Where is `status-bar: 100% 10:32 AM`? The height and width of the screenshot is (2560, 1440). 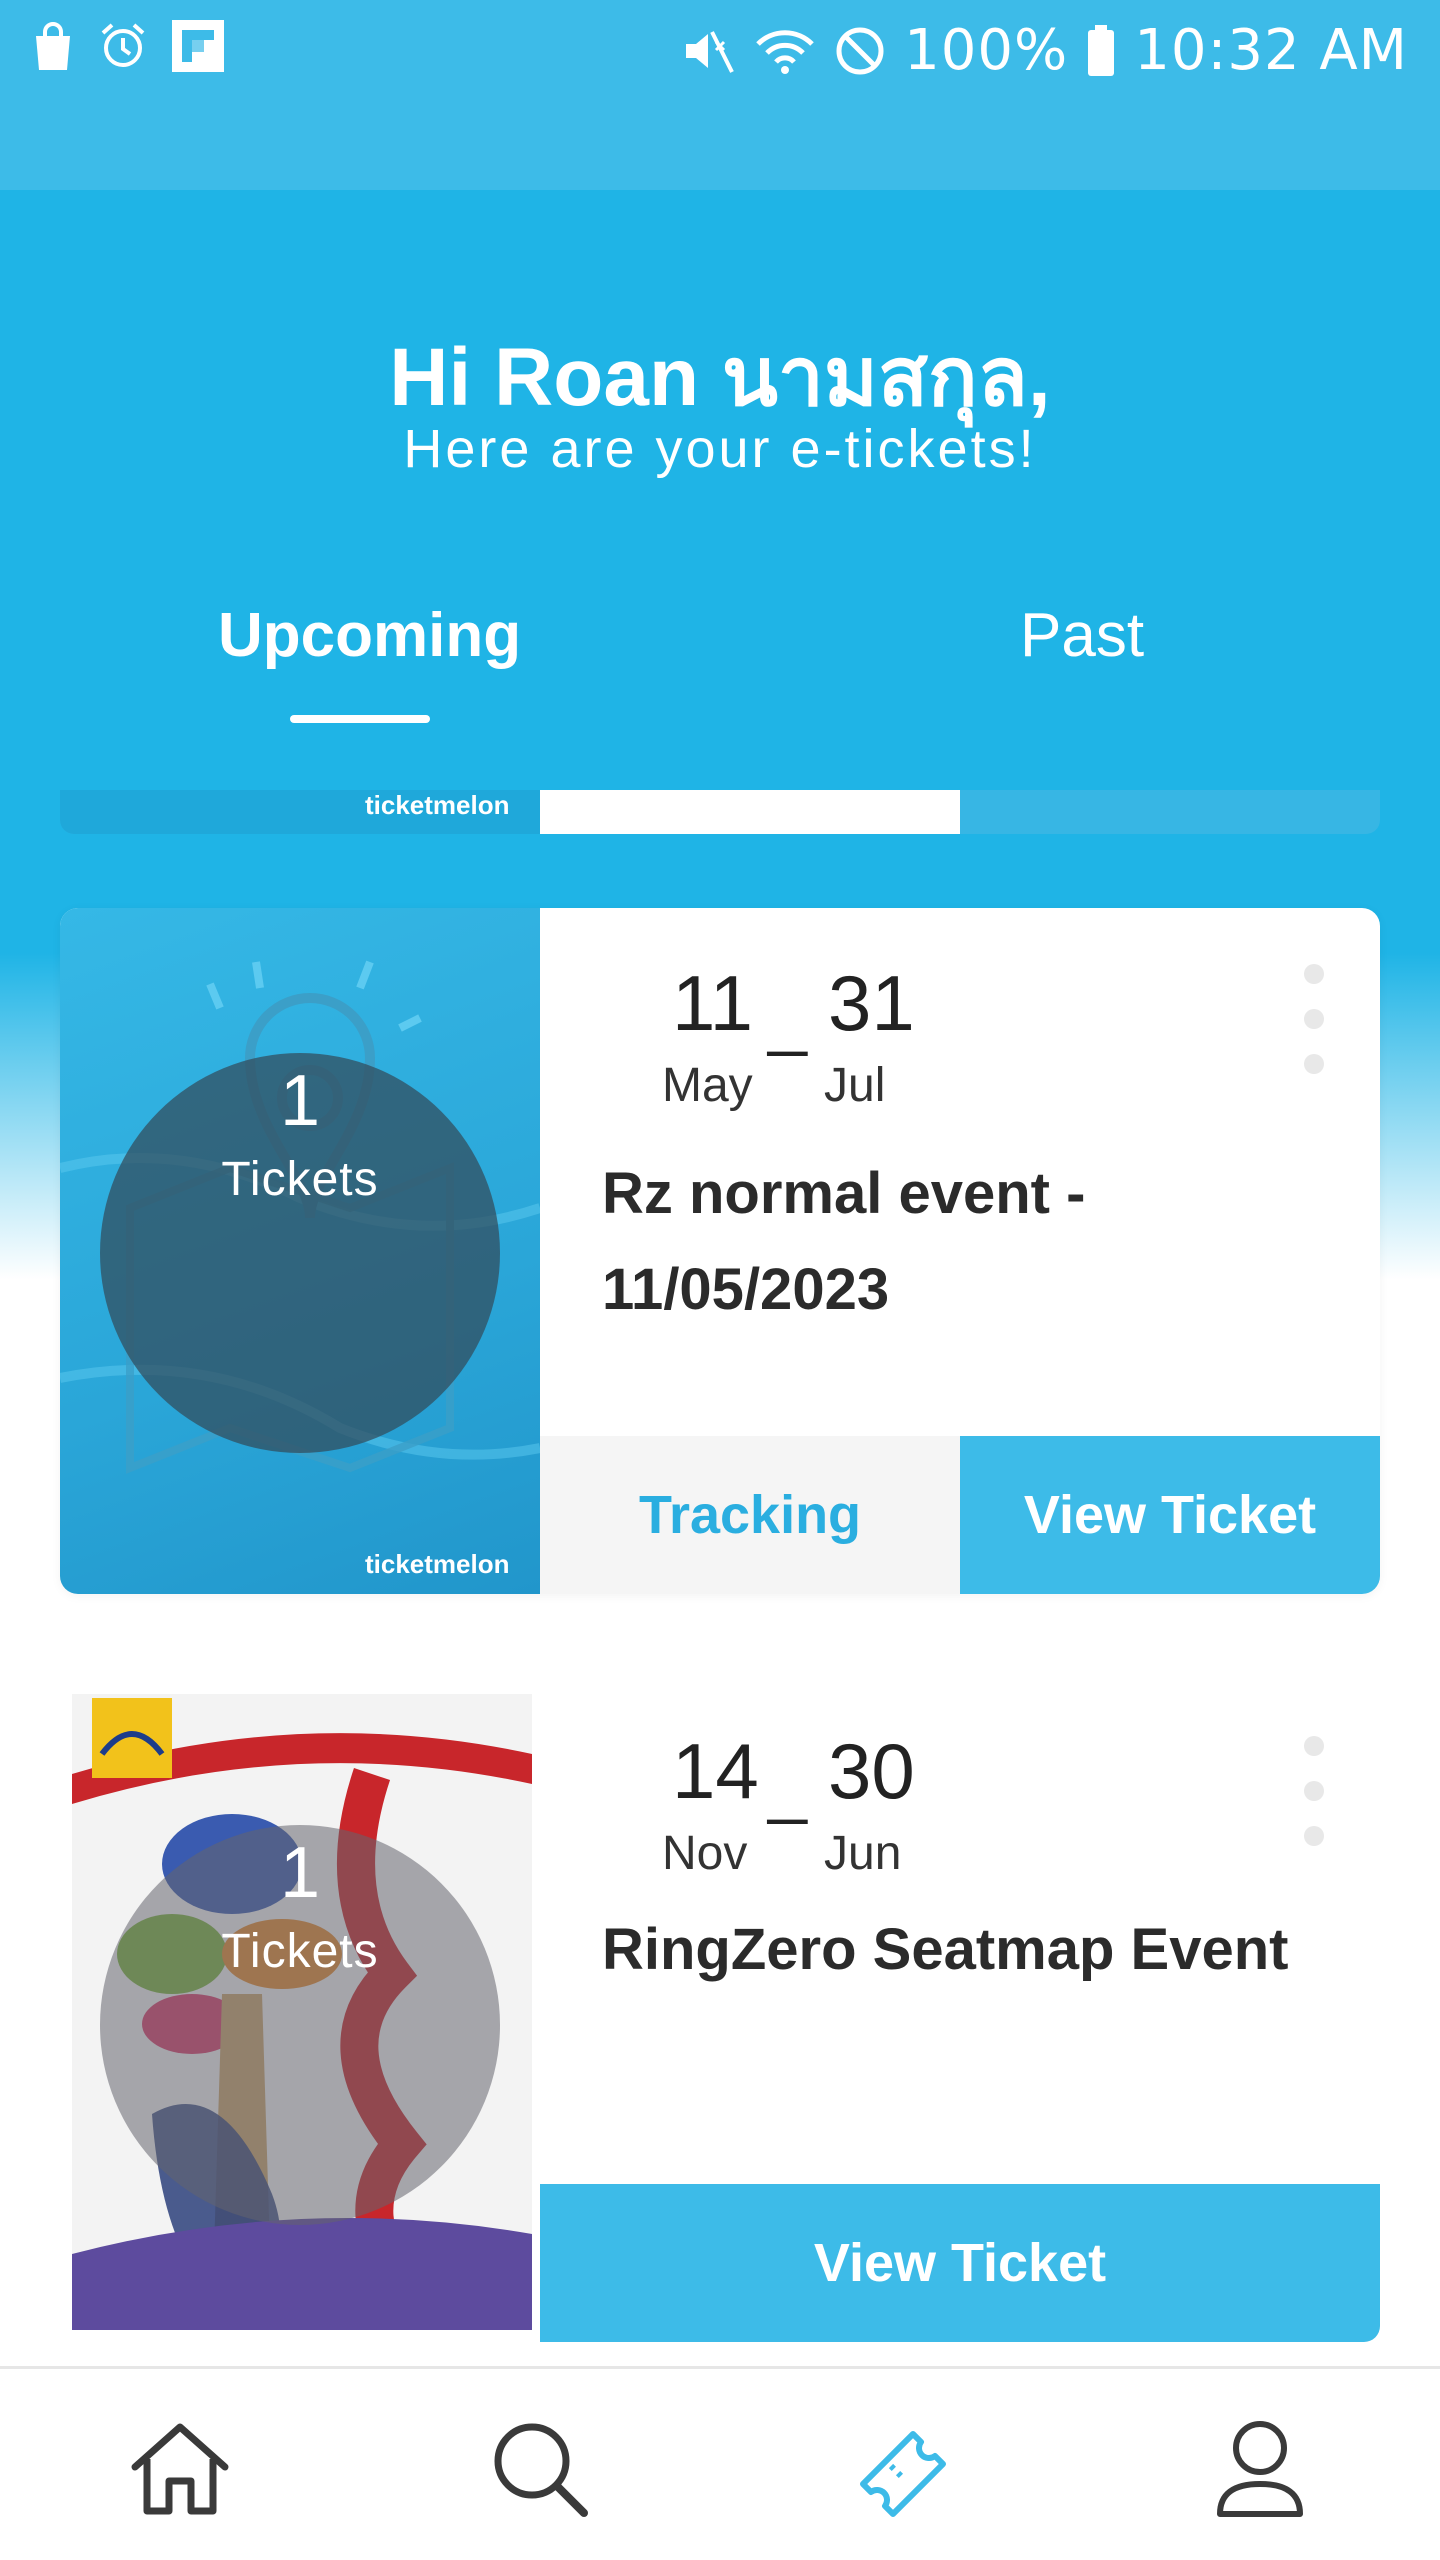 status-bar: 100% 10:32 AM is located at coordinates (720, 95).